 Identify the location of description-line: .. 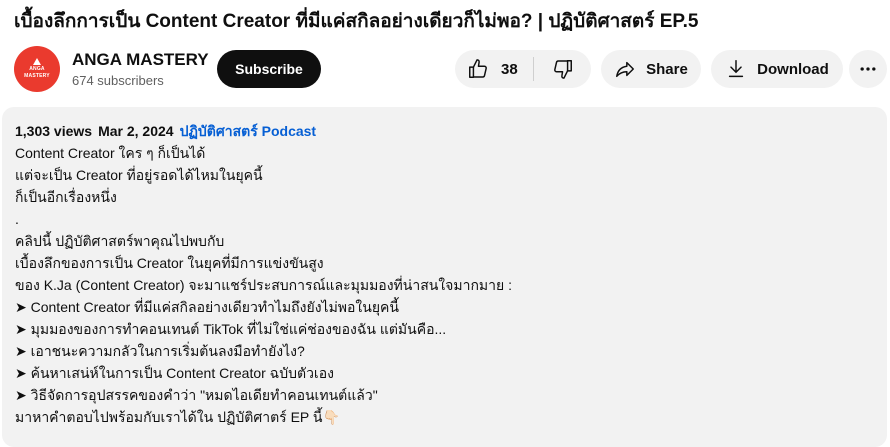
(17, 219).